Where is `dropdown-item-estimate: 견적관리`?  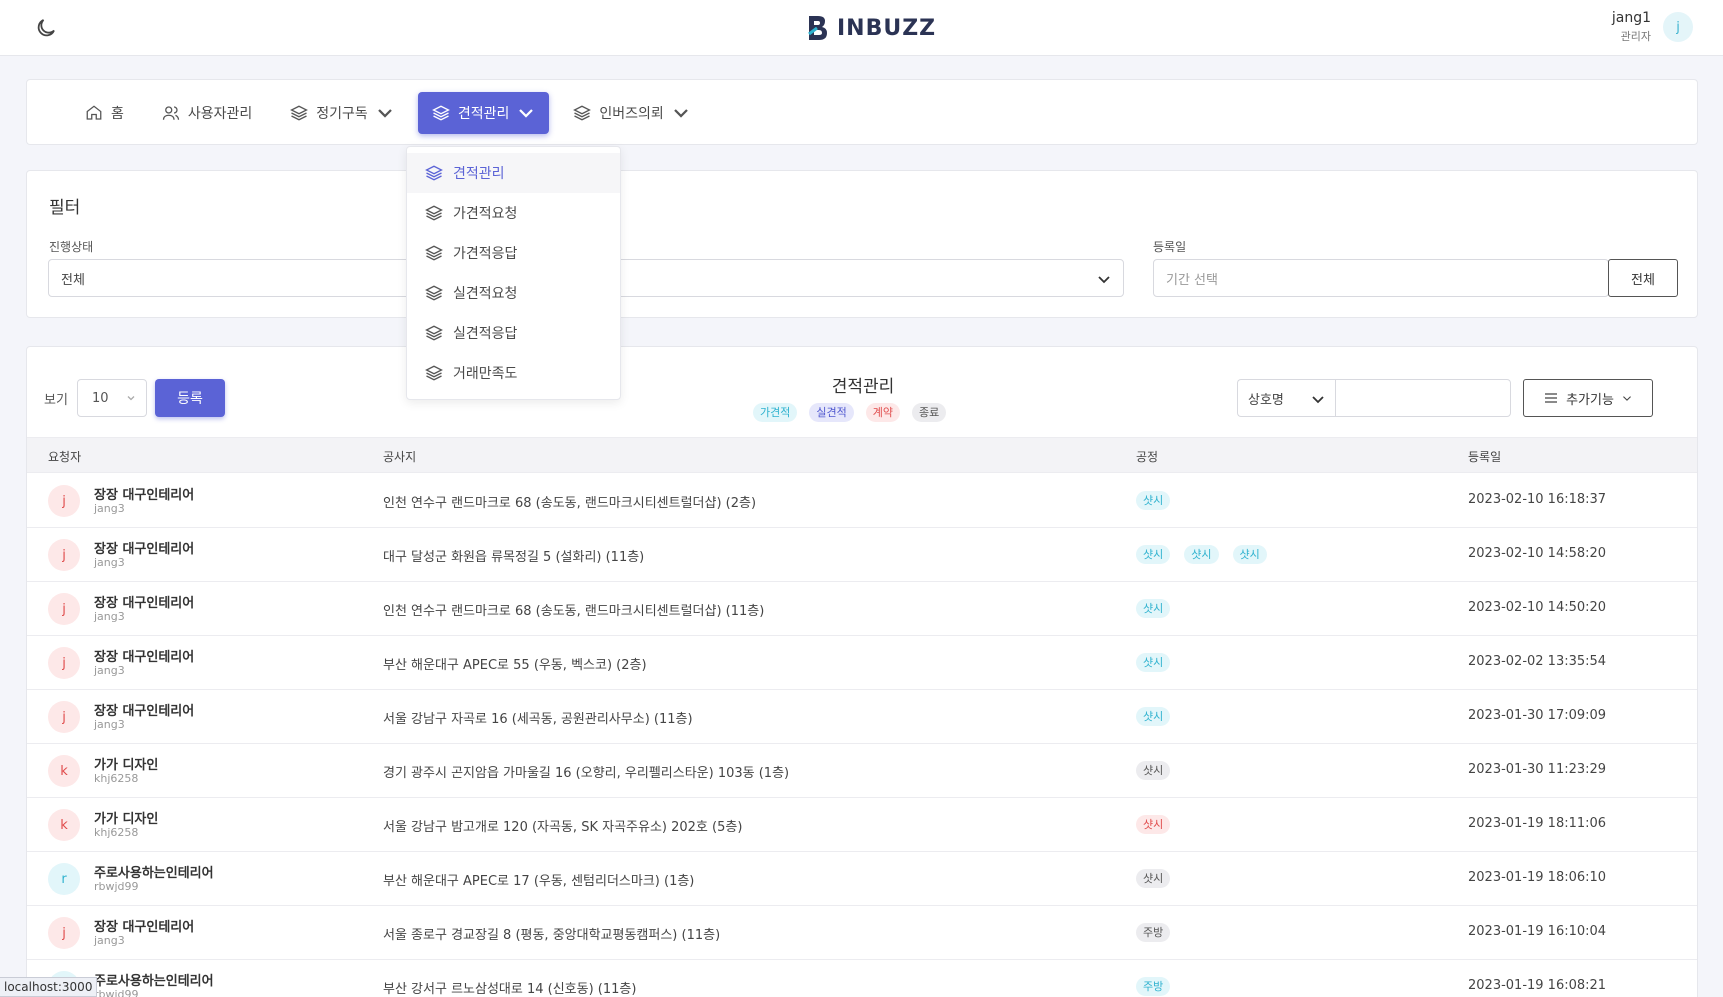 dropdown-item-estimate: 견적관리 is located at coordinates (513, 173).